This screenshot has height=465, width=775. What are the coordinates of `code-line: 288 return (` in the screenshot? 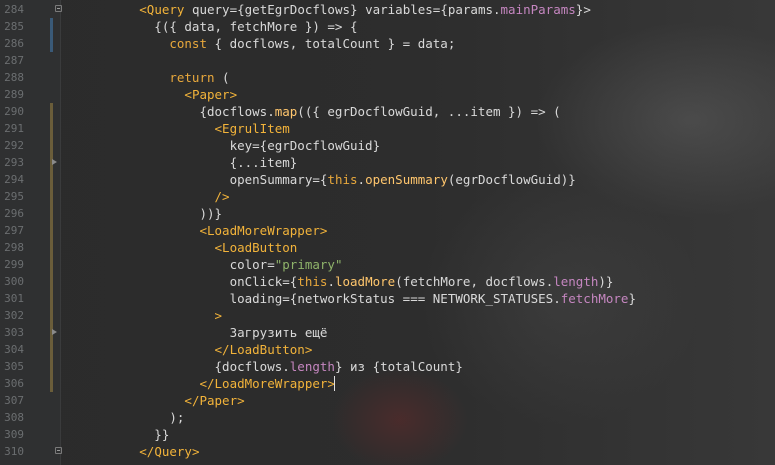 It's located at (387, 77).